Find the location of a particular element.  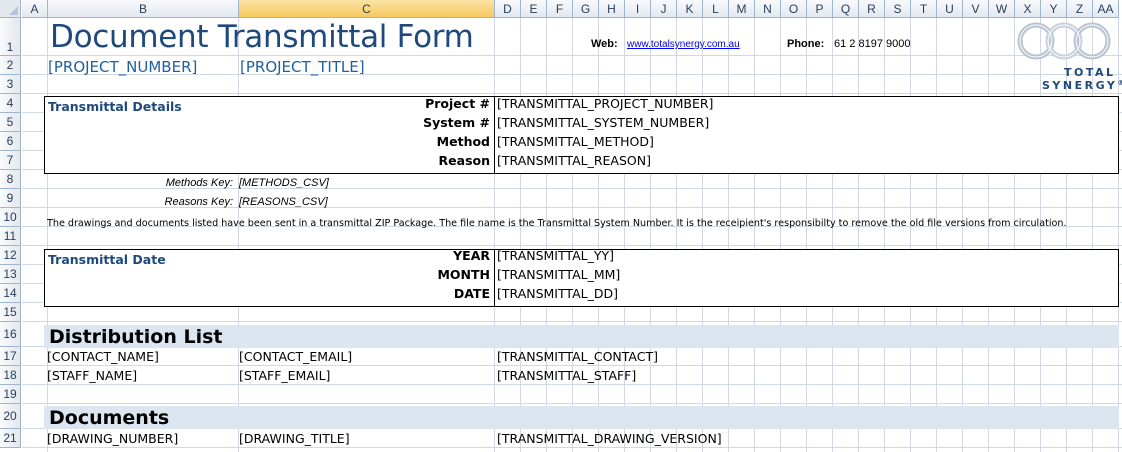

column-header-a: A is located at coordinates (35, 9).